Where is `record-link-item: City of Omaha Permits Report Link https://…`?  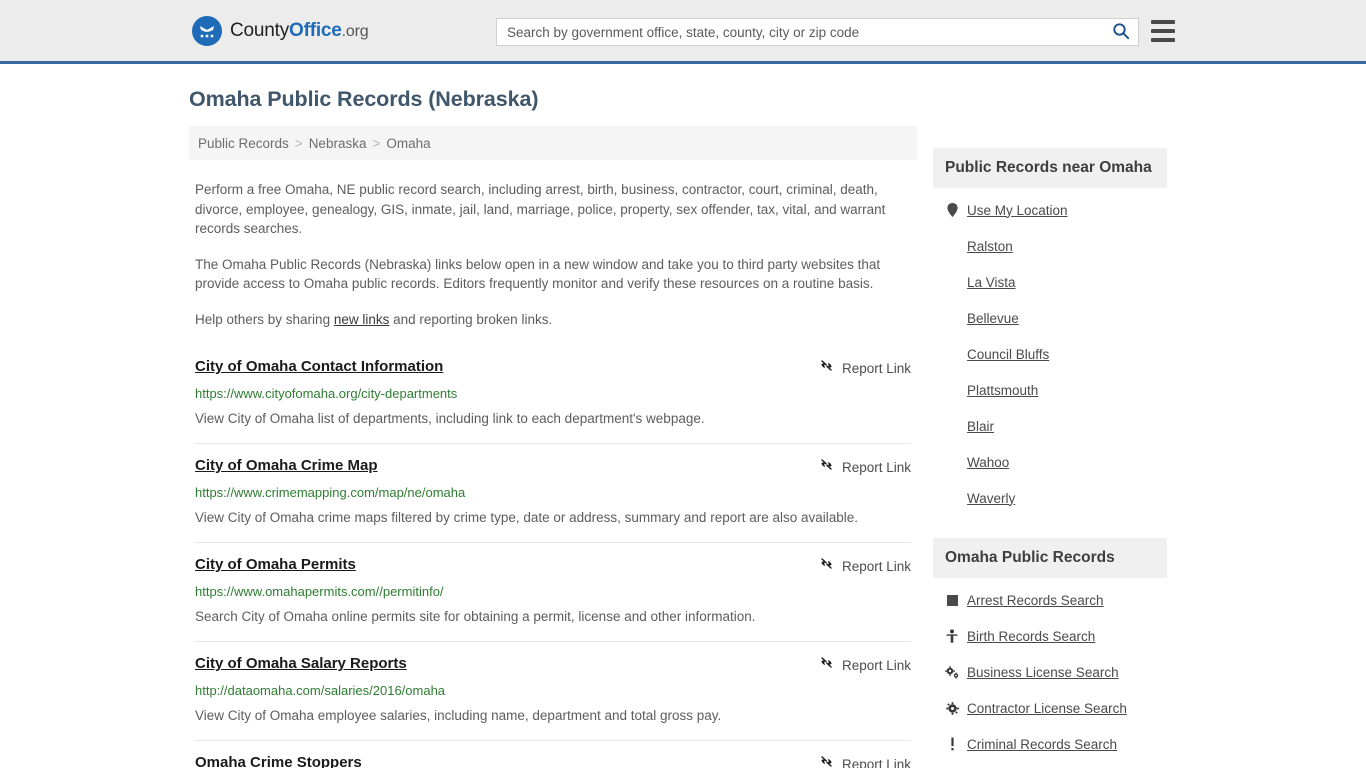 record-link-item: City of Omaha Permits Report Link https://… is located at coordinates (553, 591).